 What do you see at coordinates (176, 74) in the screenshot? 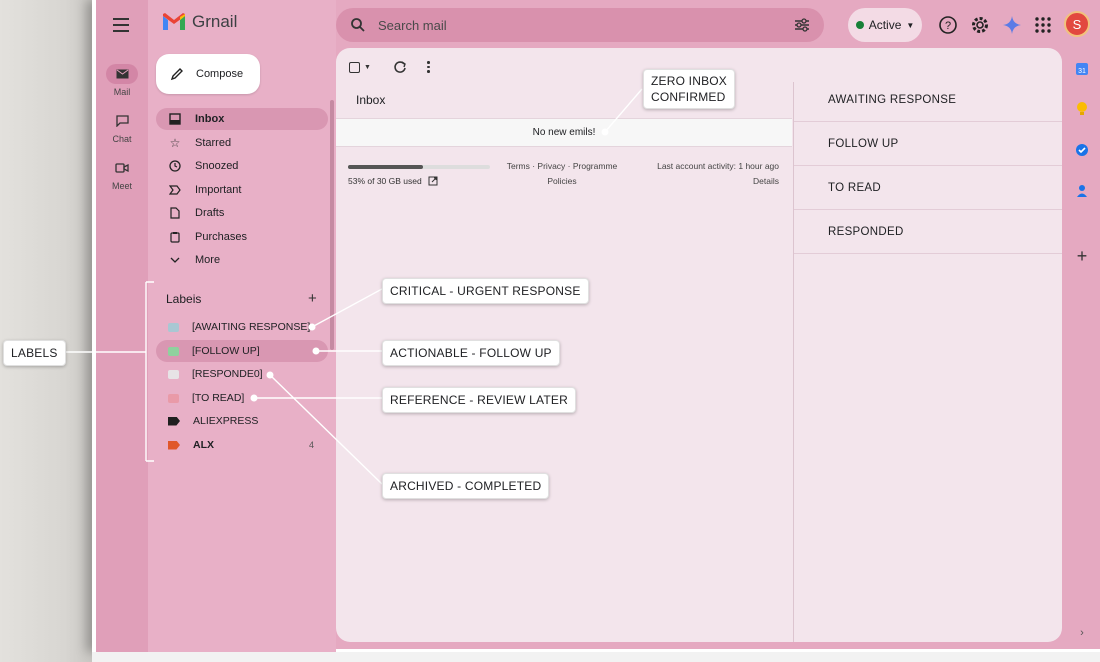
I see `pencil-icon` at bounding box center [176, 74].